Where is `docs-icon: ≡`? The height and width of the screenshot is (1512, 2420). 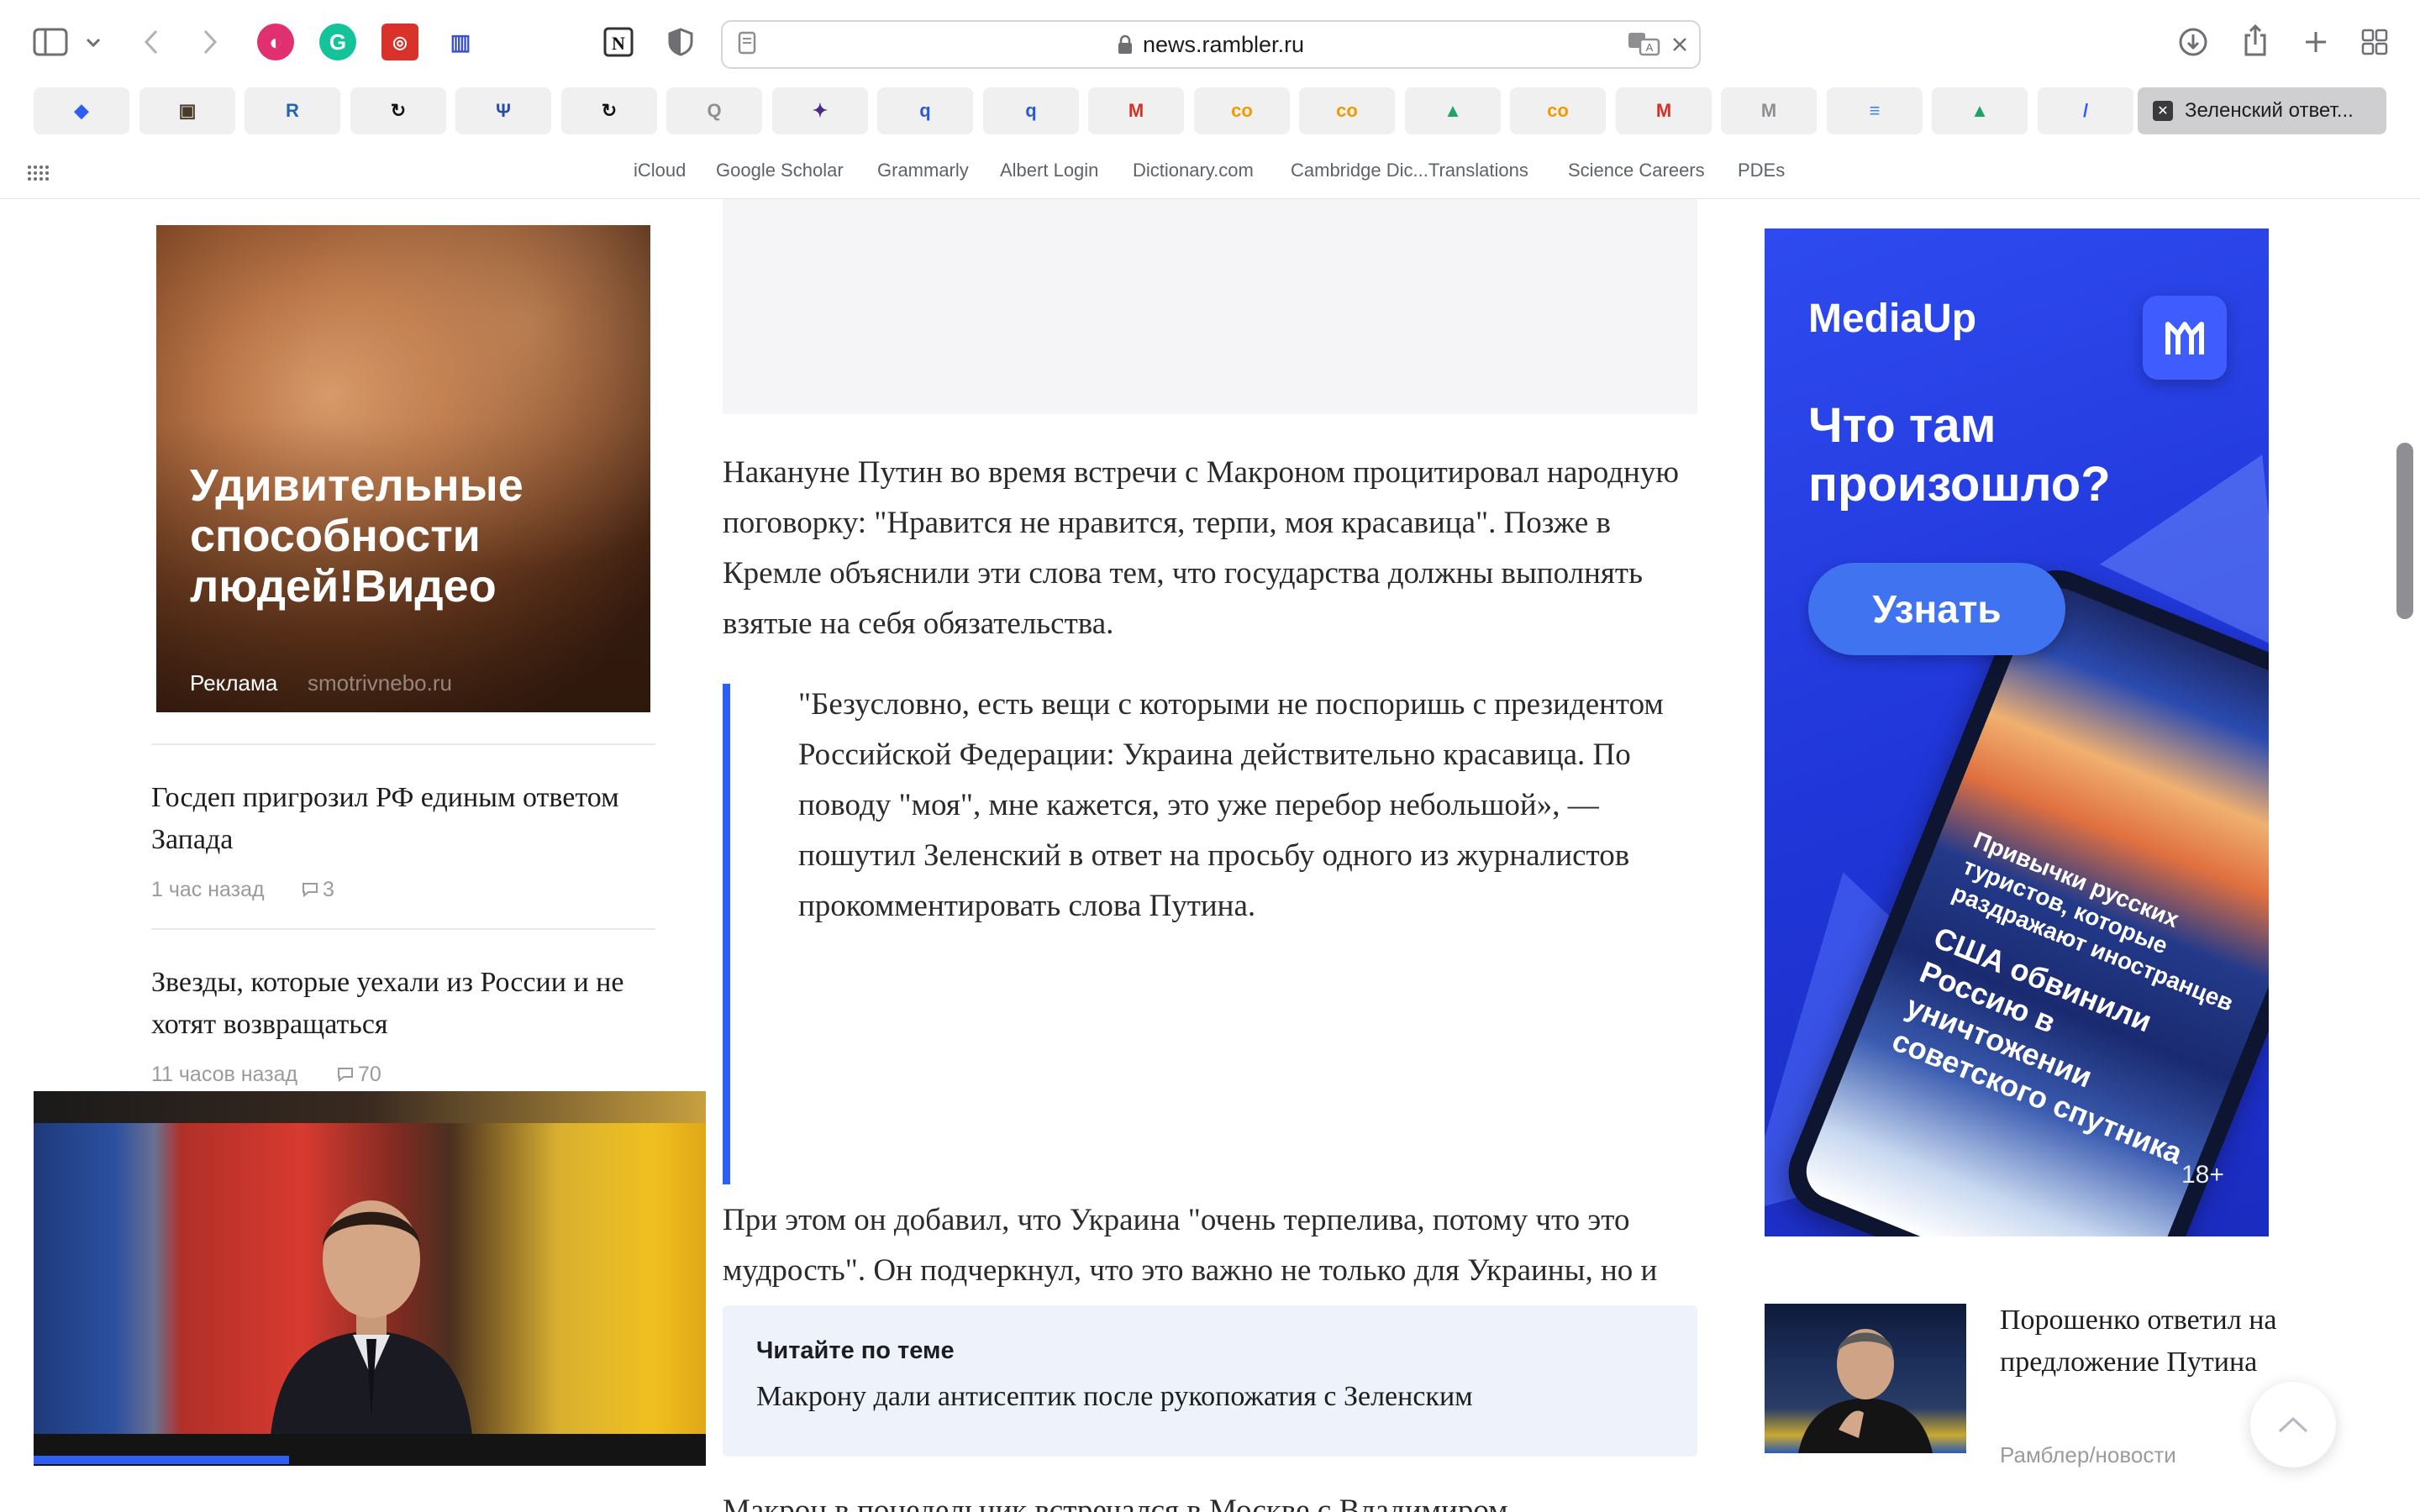
docs-icon: ≡ is located at coordinates (1875, 110).